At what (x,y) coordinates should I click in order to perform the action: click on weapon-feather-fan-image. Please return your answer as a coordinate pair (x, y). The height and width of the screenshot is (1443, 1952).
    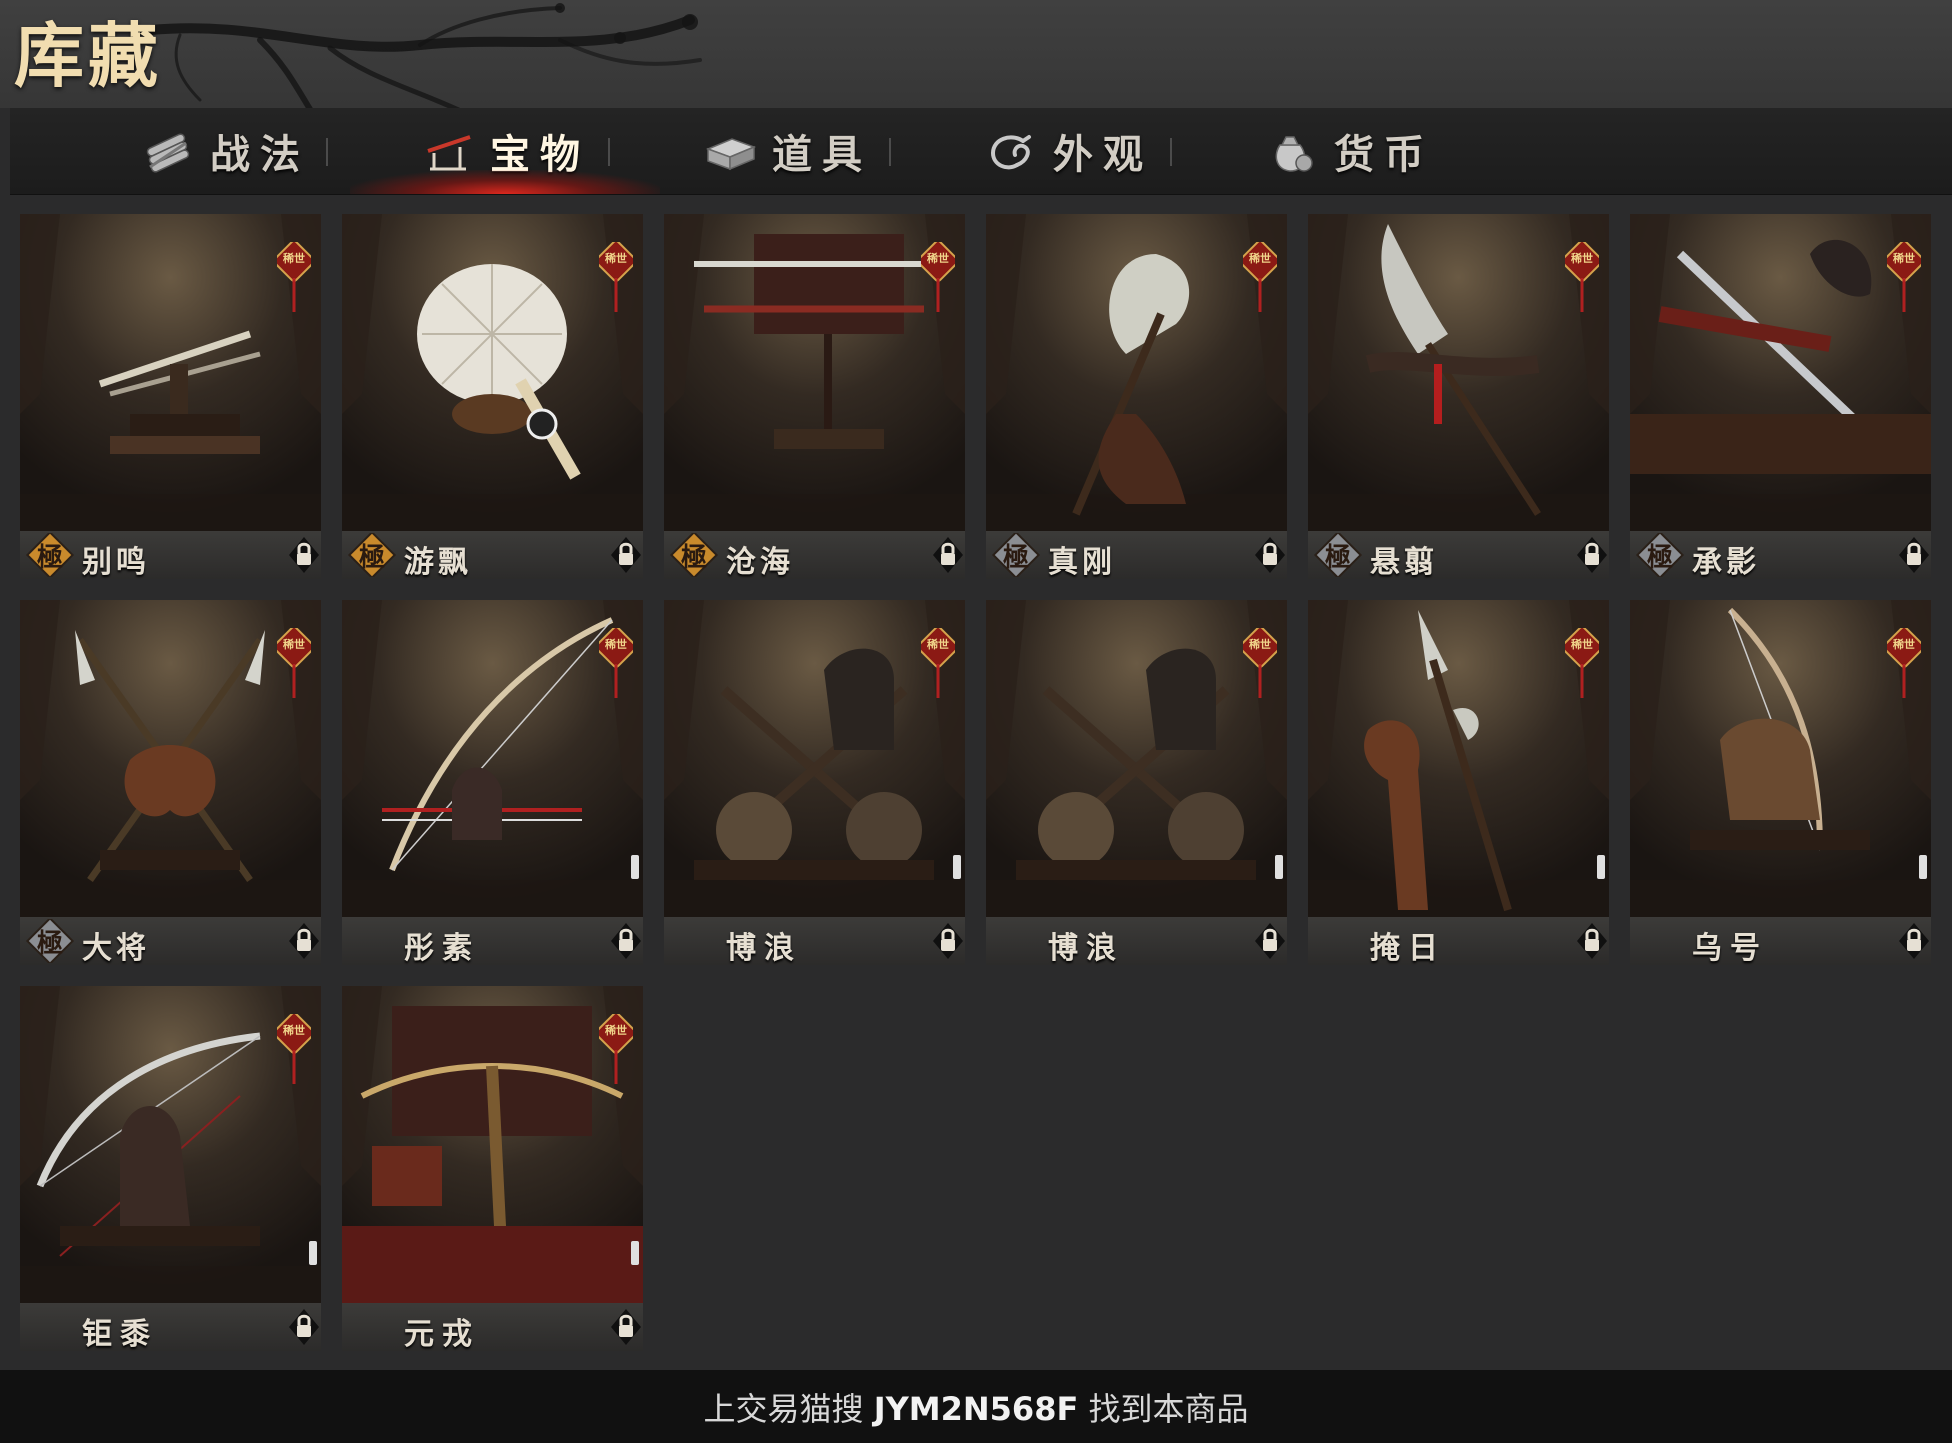
    Looking at the image, I should click on (492, 372).